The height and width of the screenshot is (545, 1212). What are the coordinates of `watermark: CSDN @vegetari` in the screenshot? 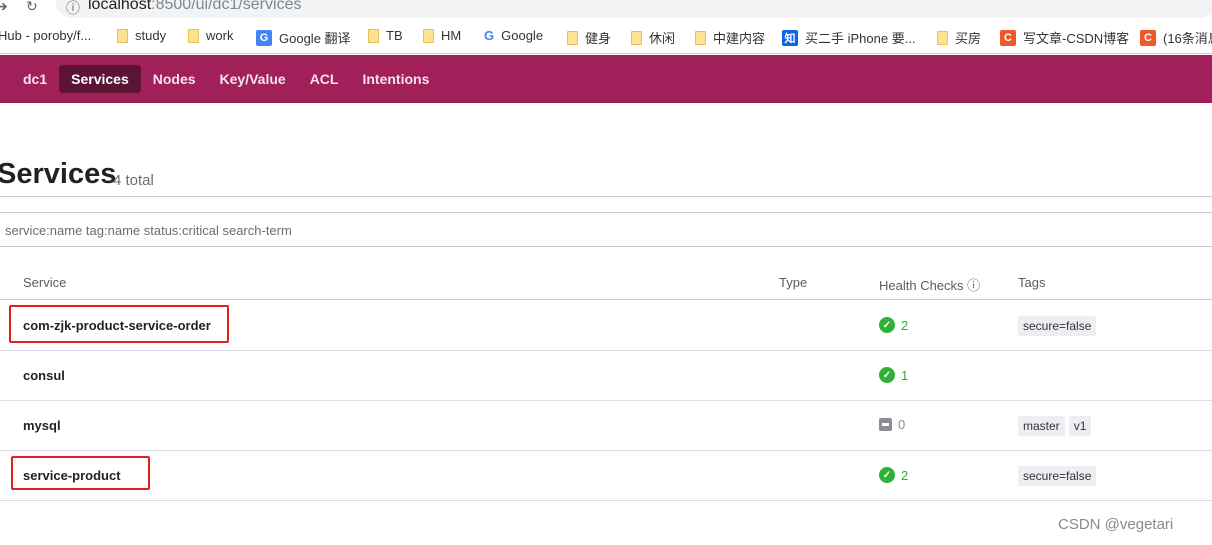 It's located at (1116, 524).